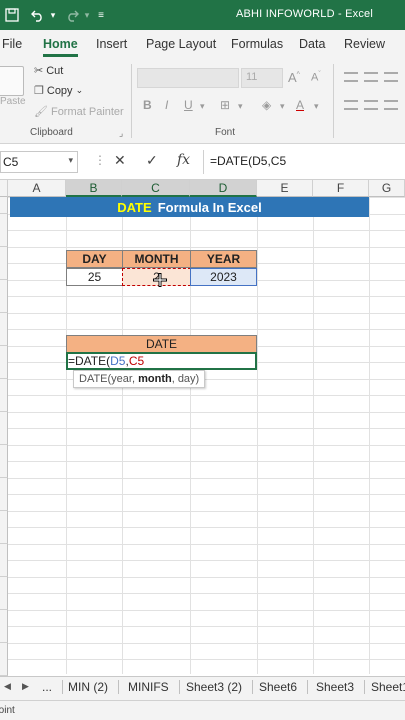 Image resolution: width=405 pixels, height=720 pixels. What do you see at coordinates (388, 687) in the screenshot?
I see `sheet-tab-sheet1: Sheet1` at bounding box center [388, 687].